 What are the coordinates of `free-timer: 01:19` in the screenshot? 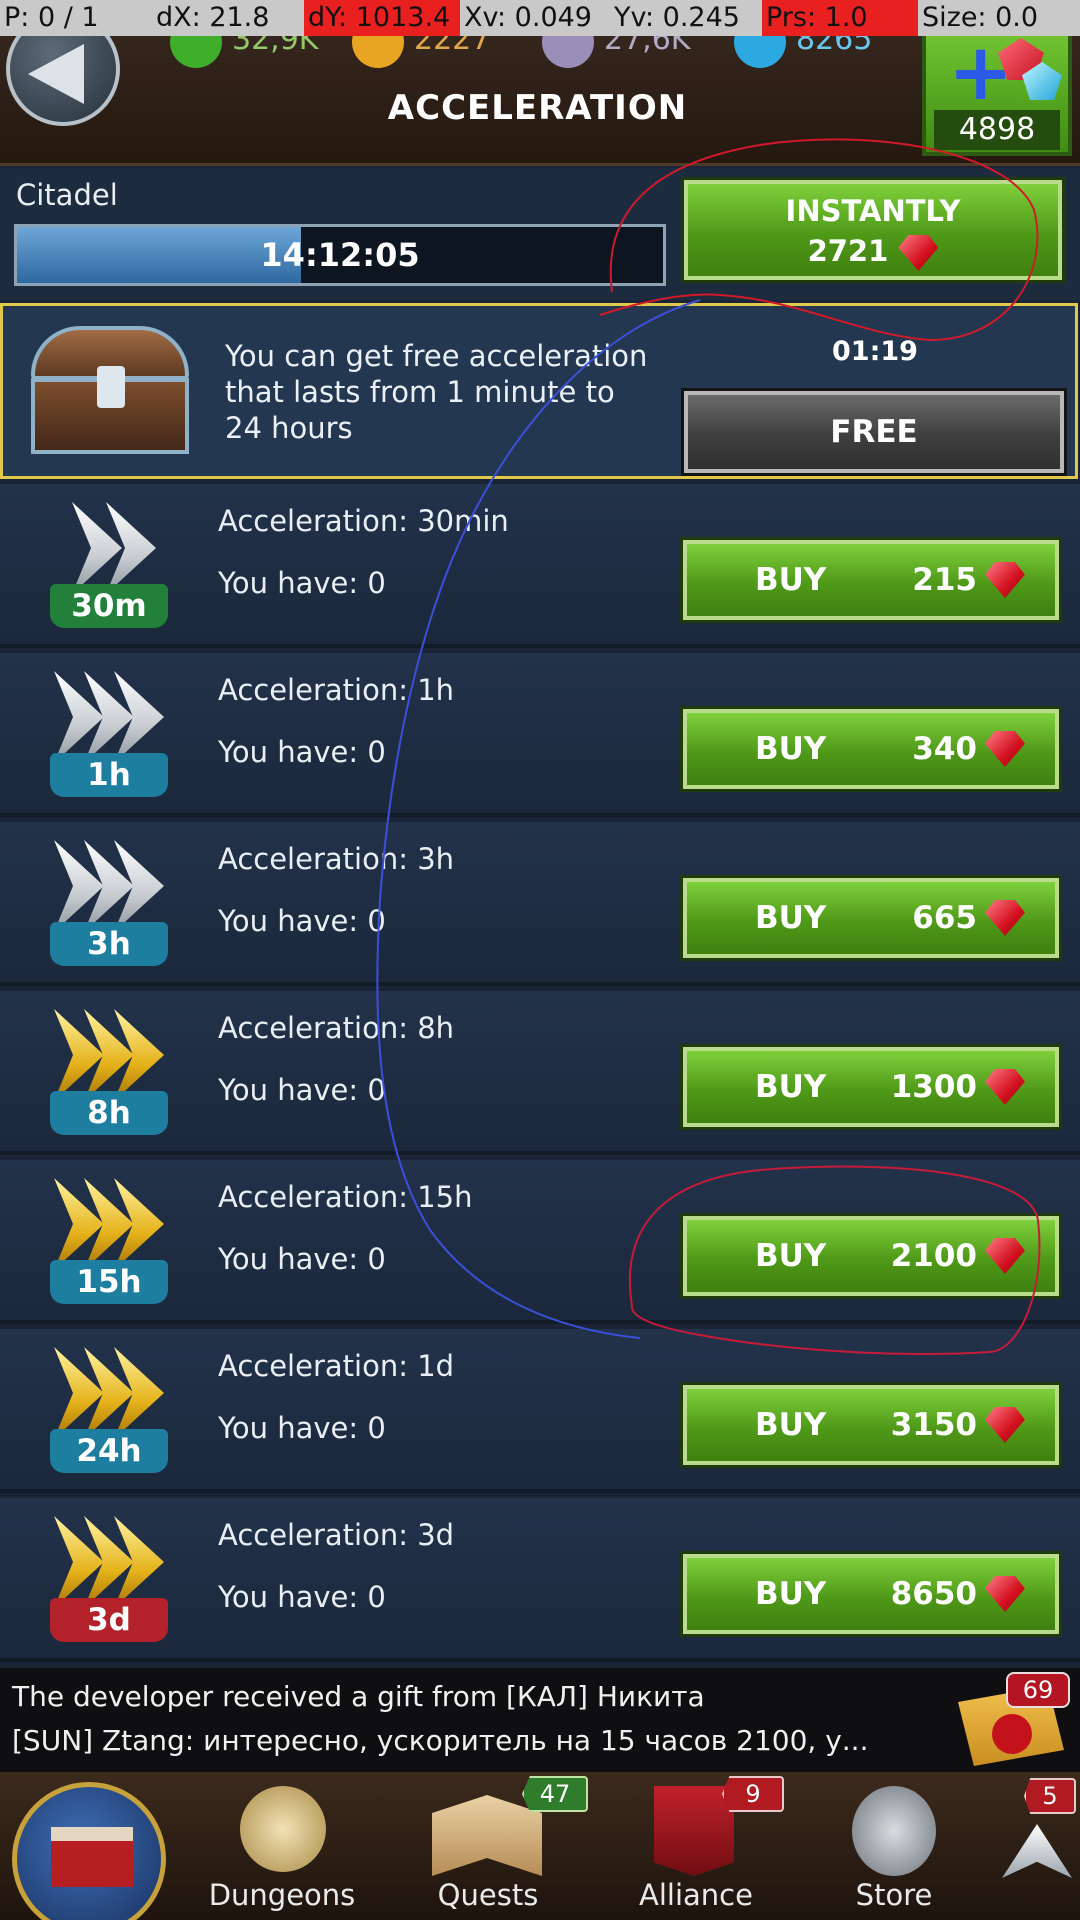 It's located at (875, 351).